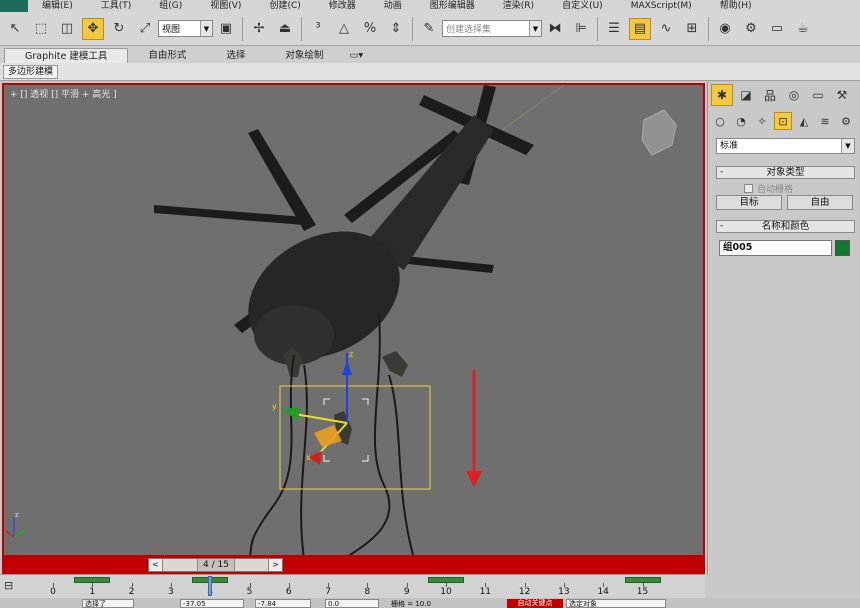 This screenshot has width=860, height=608. What do you see at coordinates (666, 29) in the screenshot?
I see `curve-editor-icon: ∿` at bounding box center [666, 29].